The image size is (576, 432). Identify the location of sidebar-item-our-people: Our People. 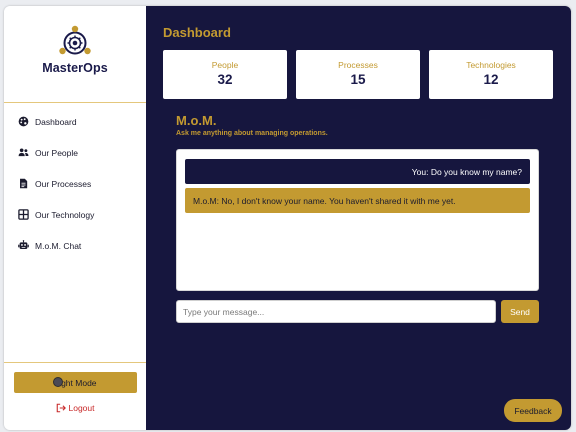
(75, 152).